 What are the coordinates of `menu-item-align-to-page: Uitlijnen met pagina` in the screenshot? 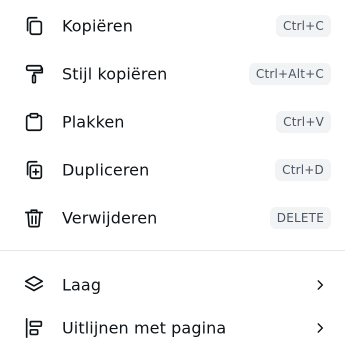 It's located at (172, 324).